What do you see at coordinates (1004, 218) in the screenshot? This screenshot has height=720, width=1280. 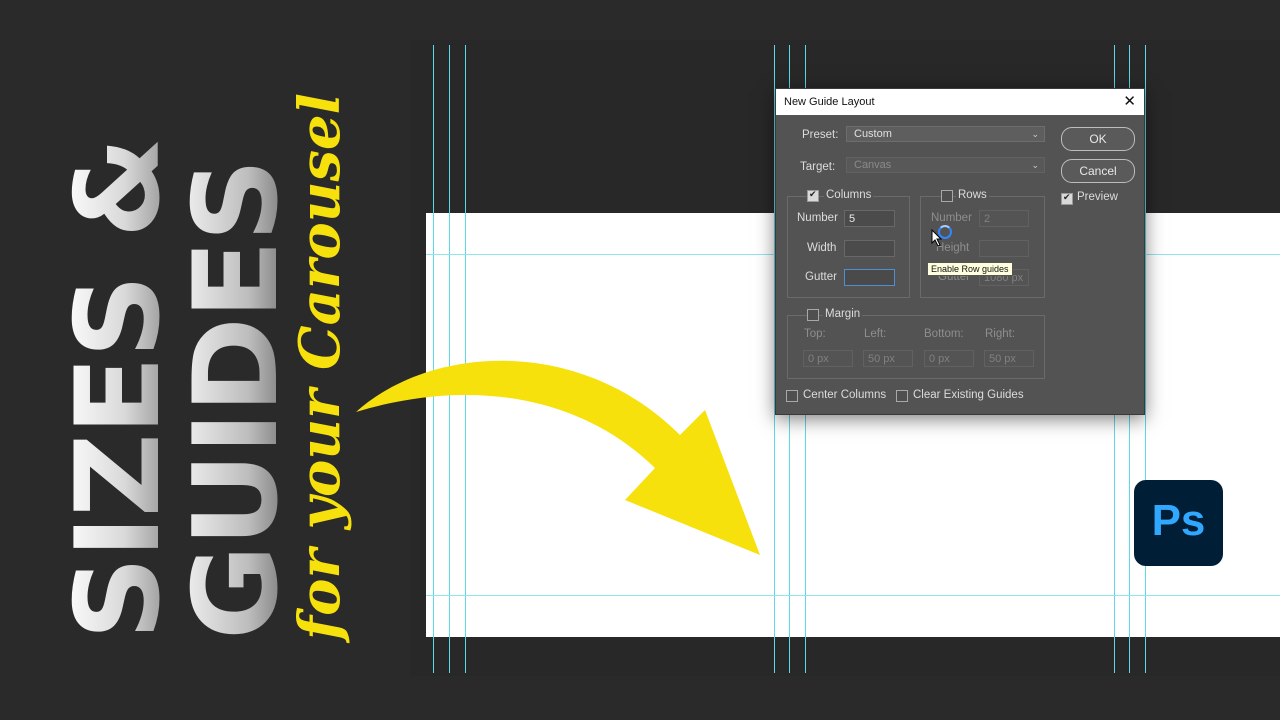 I see `rows-number-field: 2` at bounding box center [1004, 218].